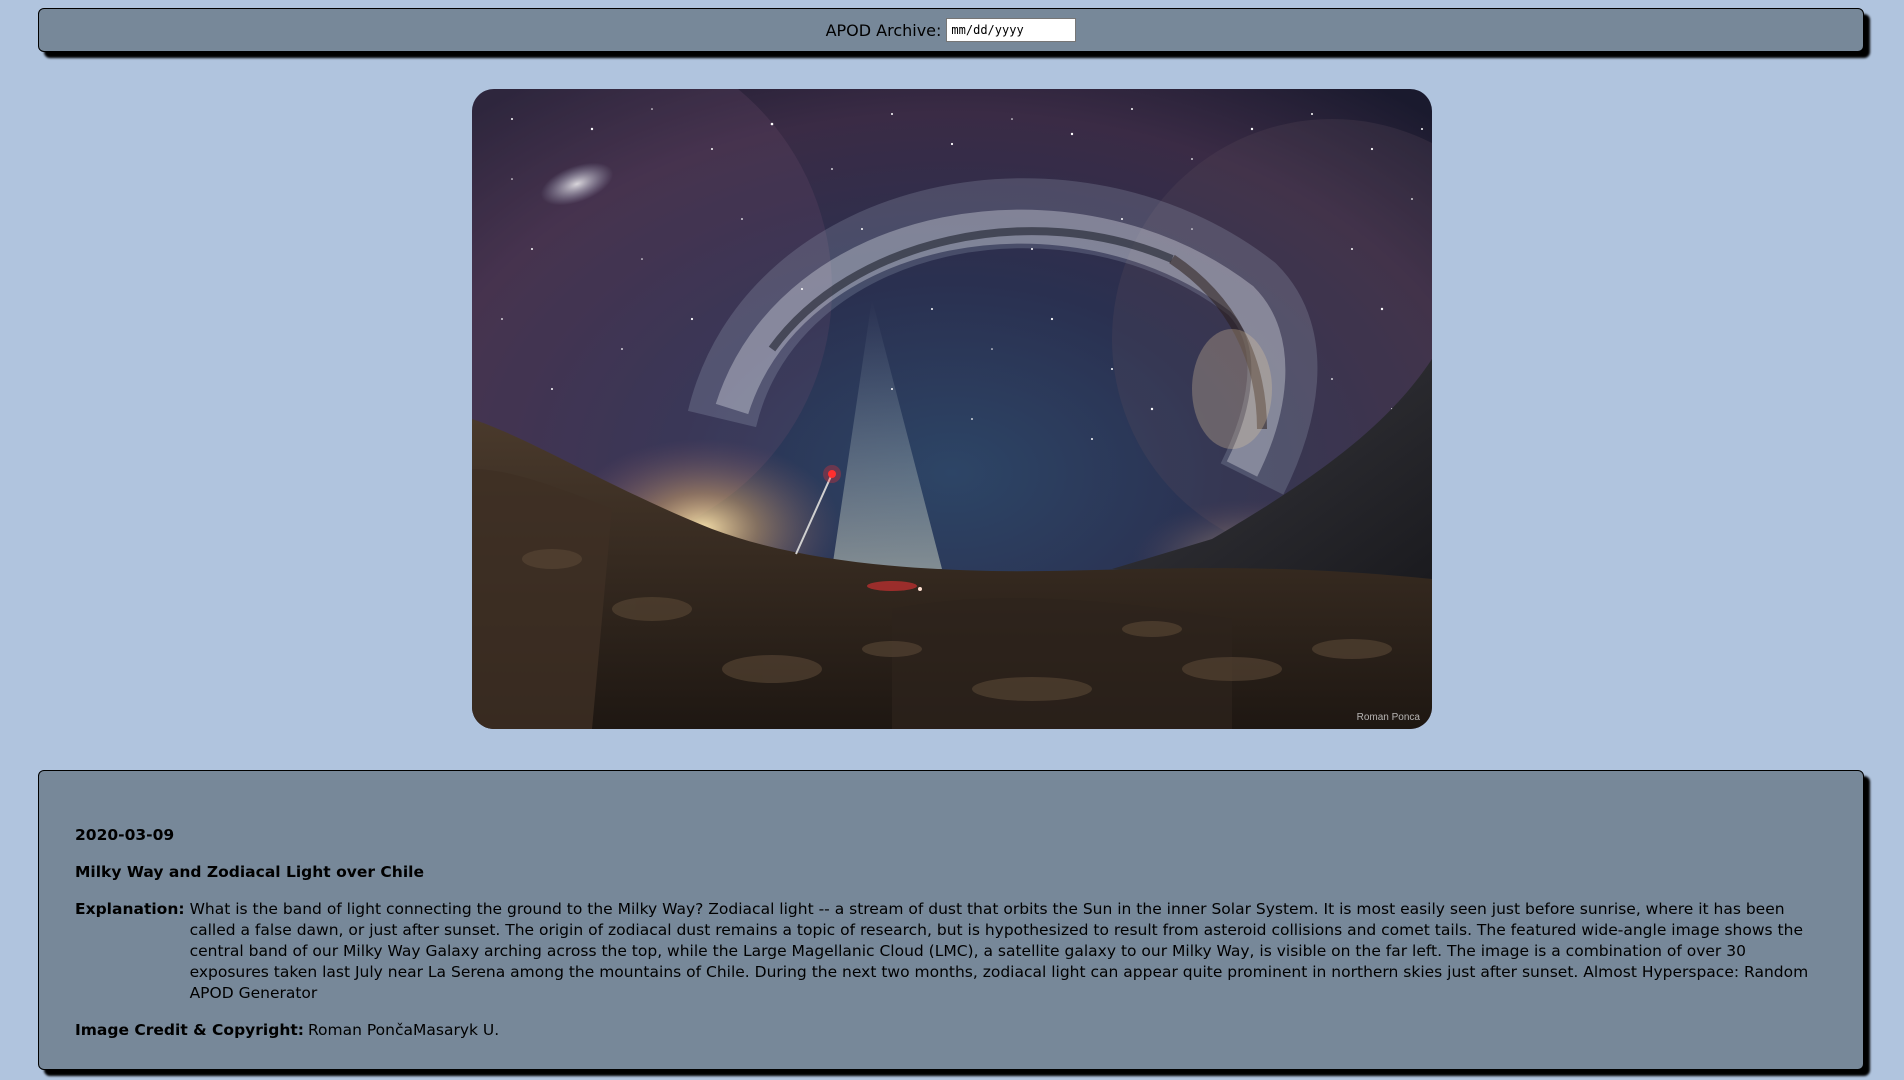  Describe the element at coordinates (403, 1030) in the screenshot. I see `credit-text: Roman PončaMasaryk U.` at that location.